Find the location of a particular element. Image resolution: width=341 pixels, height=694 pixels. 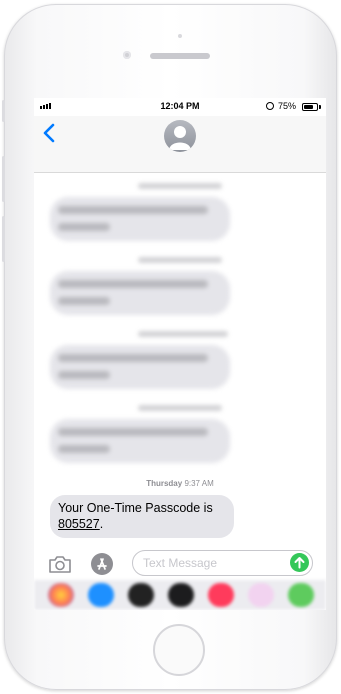

earpiece-speaker is located at coordinates (180, 56).